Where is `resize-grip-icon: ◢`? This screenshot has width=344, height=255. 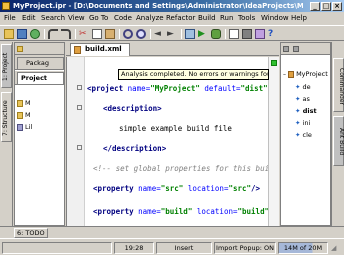
resize-grip-icon: ◢ is located at coordinates (336, 249).